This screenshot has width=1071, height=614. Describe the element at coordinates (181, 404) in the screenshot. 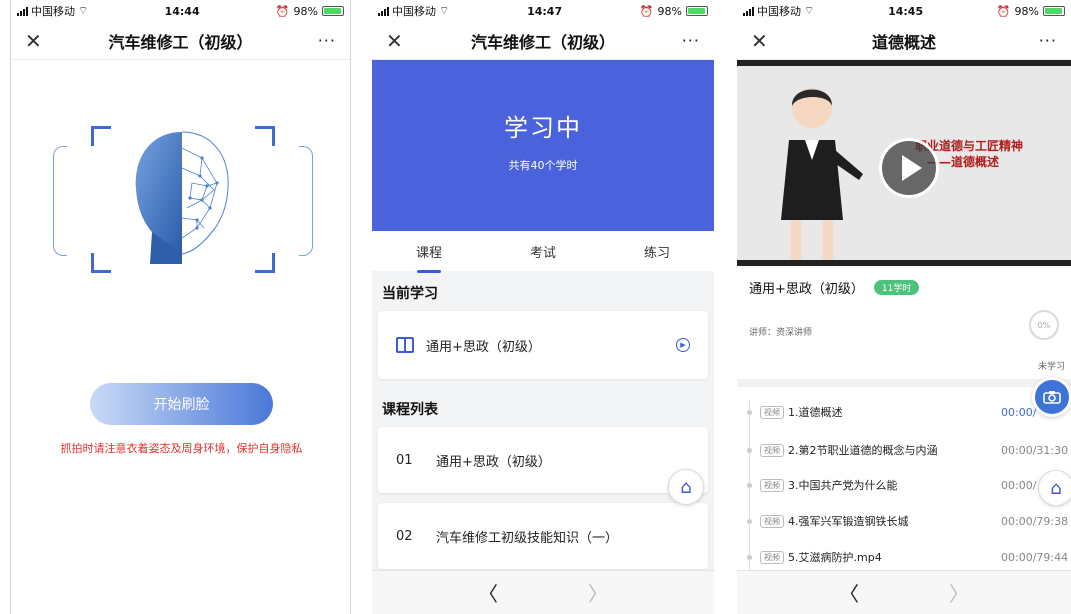

I see `start-face-scan-button: 开始刷脸` at that location.